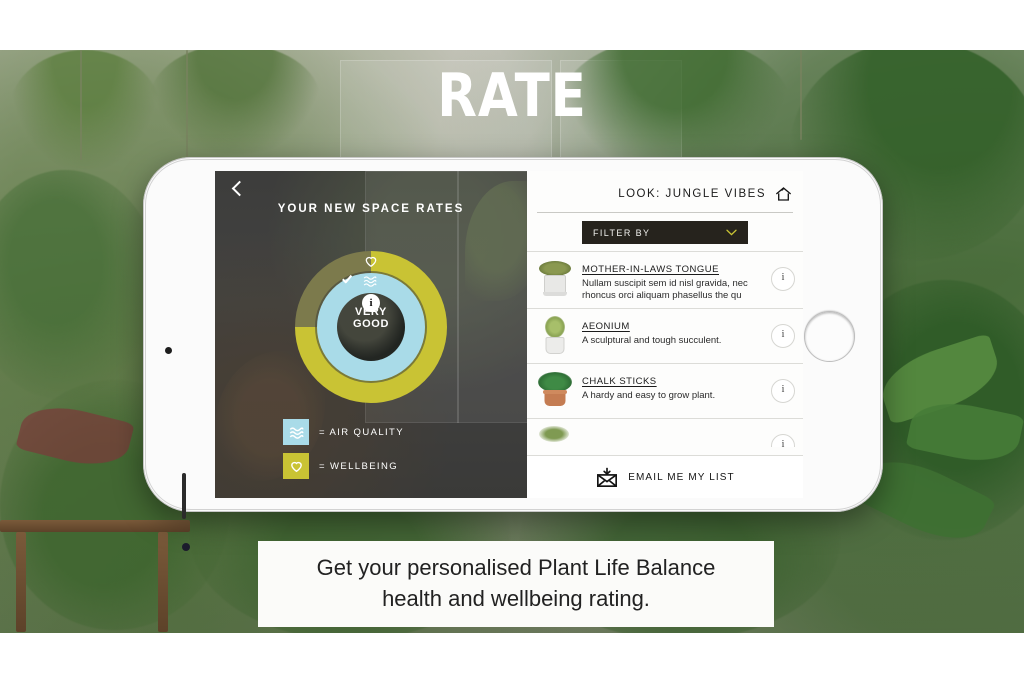 The image size is (1024, 683). Describe the element at coordinates (512, 96) in the screenshot. I see `slide-title: RATE` at that location.